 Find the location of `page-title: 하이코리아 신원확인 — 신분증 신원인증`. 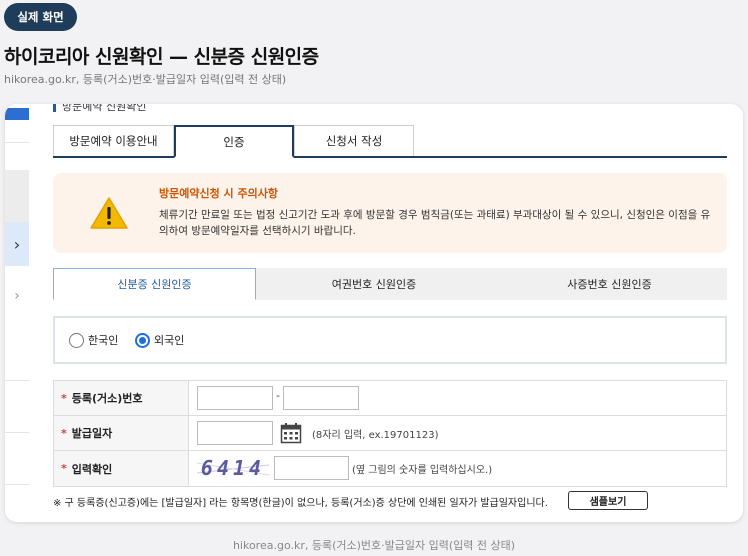

page-title: 하이코리아 신원확인 — 신분증 신원인증 is located at coordinates (161, 57).